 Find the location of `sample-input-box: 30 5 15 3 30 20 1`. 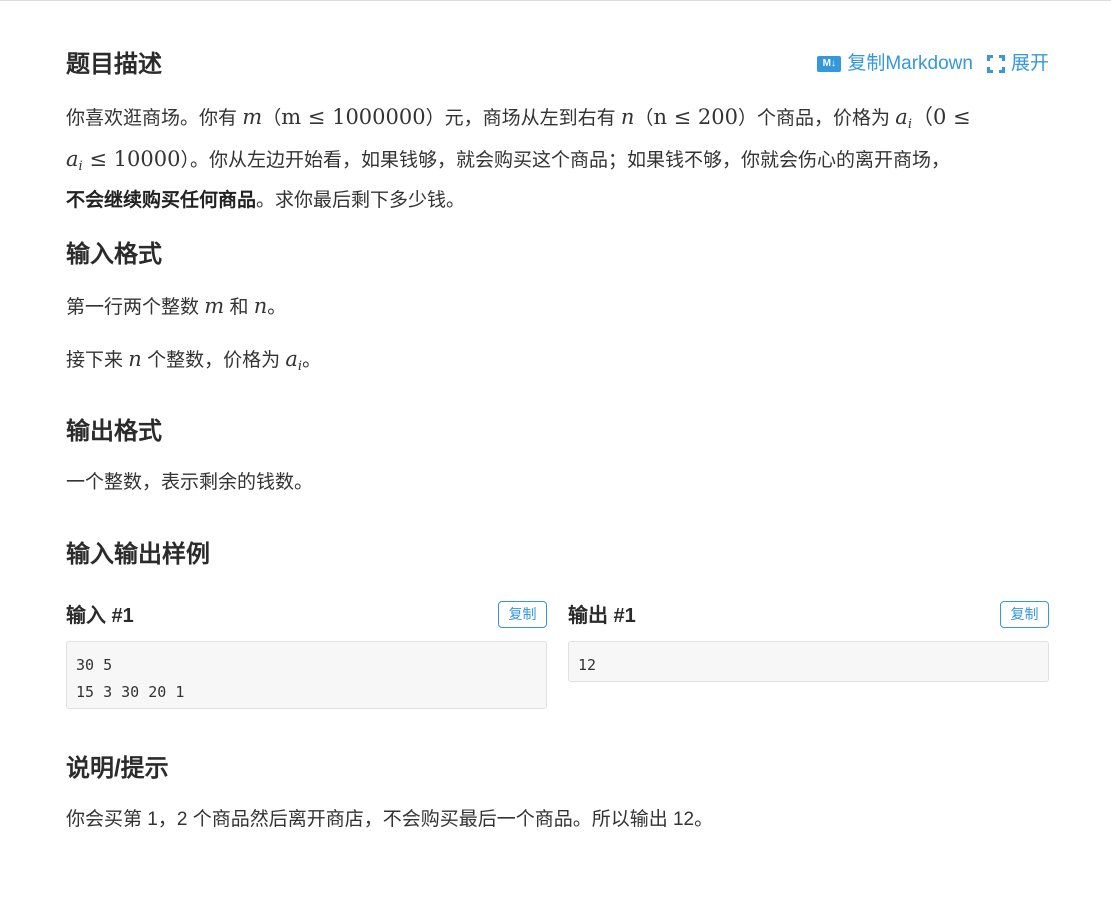

sample-input-box: 30 5 15 3 30 20 1 is located at coordinates (306, 675).